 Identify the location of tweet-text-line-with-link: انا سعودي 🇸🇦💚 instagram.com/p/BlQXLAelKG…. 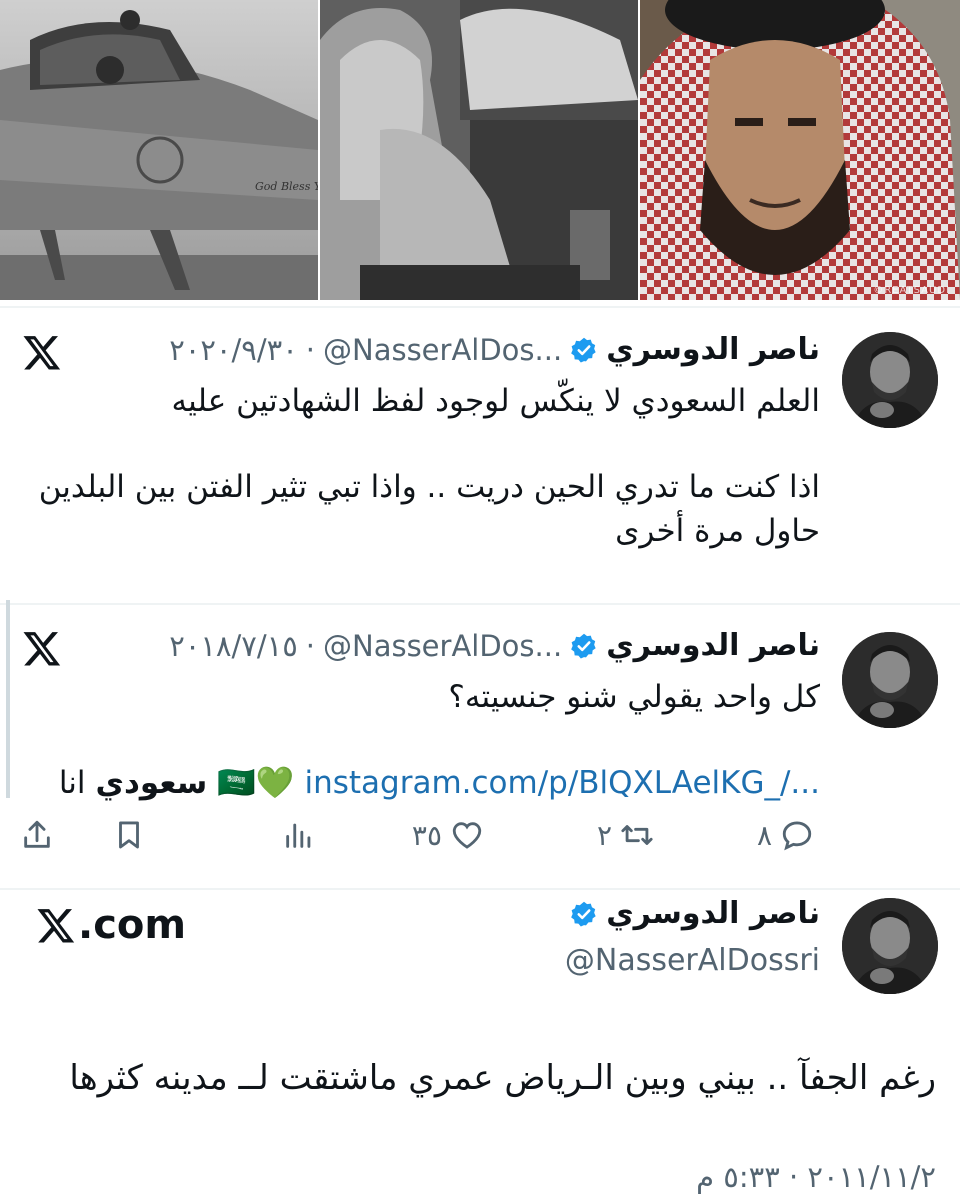
(439, 783).